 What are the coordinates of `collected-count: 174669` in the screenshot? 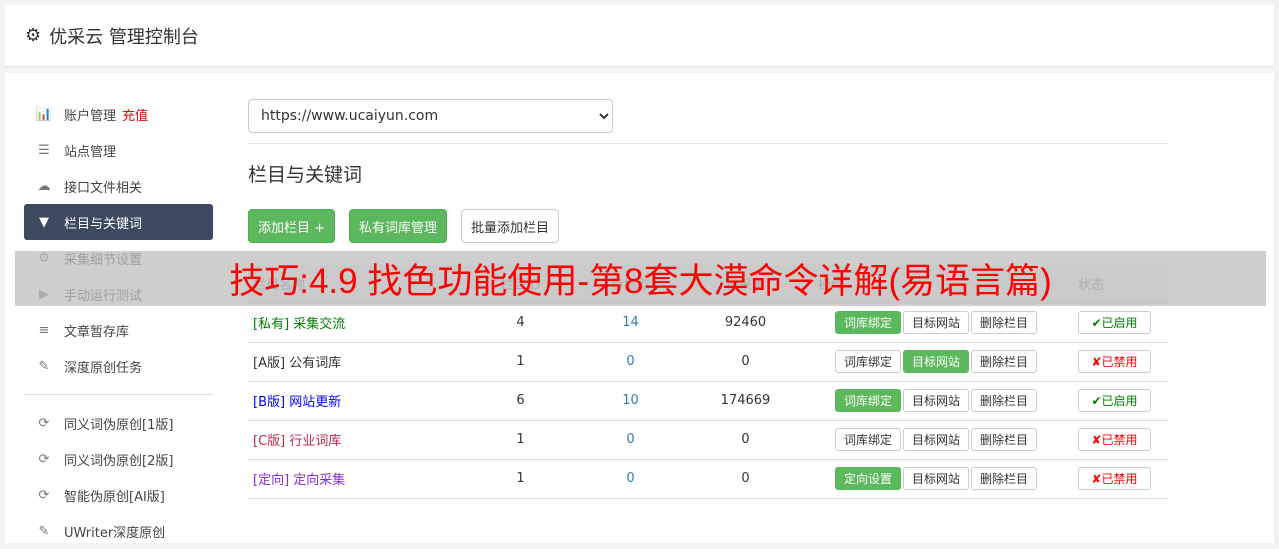 It's located at (743, 401).